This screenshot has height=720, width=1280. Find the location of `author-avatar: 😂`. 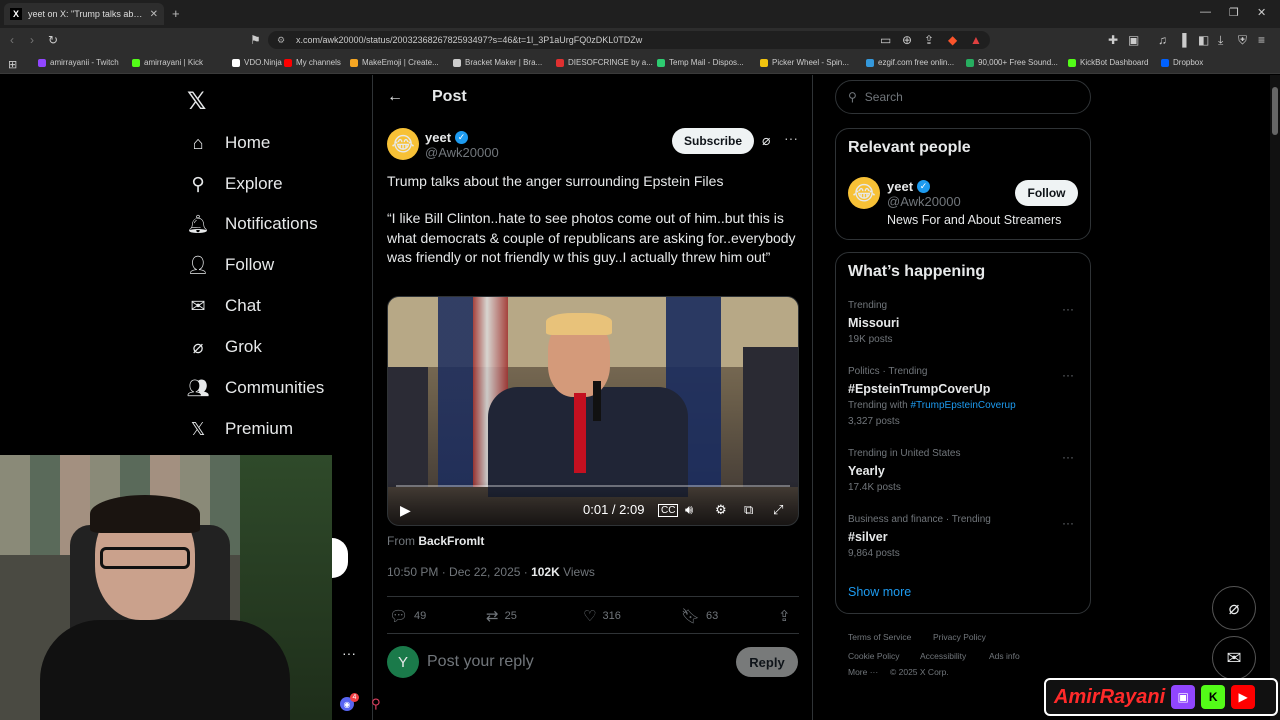

author-avatar: 😂 is located at coordinates (403, 144).